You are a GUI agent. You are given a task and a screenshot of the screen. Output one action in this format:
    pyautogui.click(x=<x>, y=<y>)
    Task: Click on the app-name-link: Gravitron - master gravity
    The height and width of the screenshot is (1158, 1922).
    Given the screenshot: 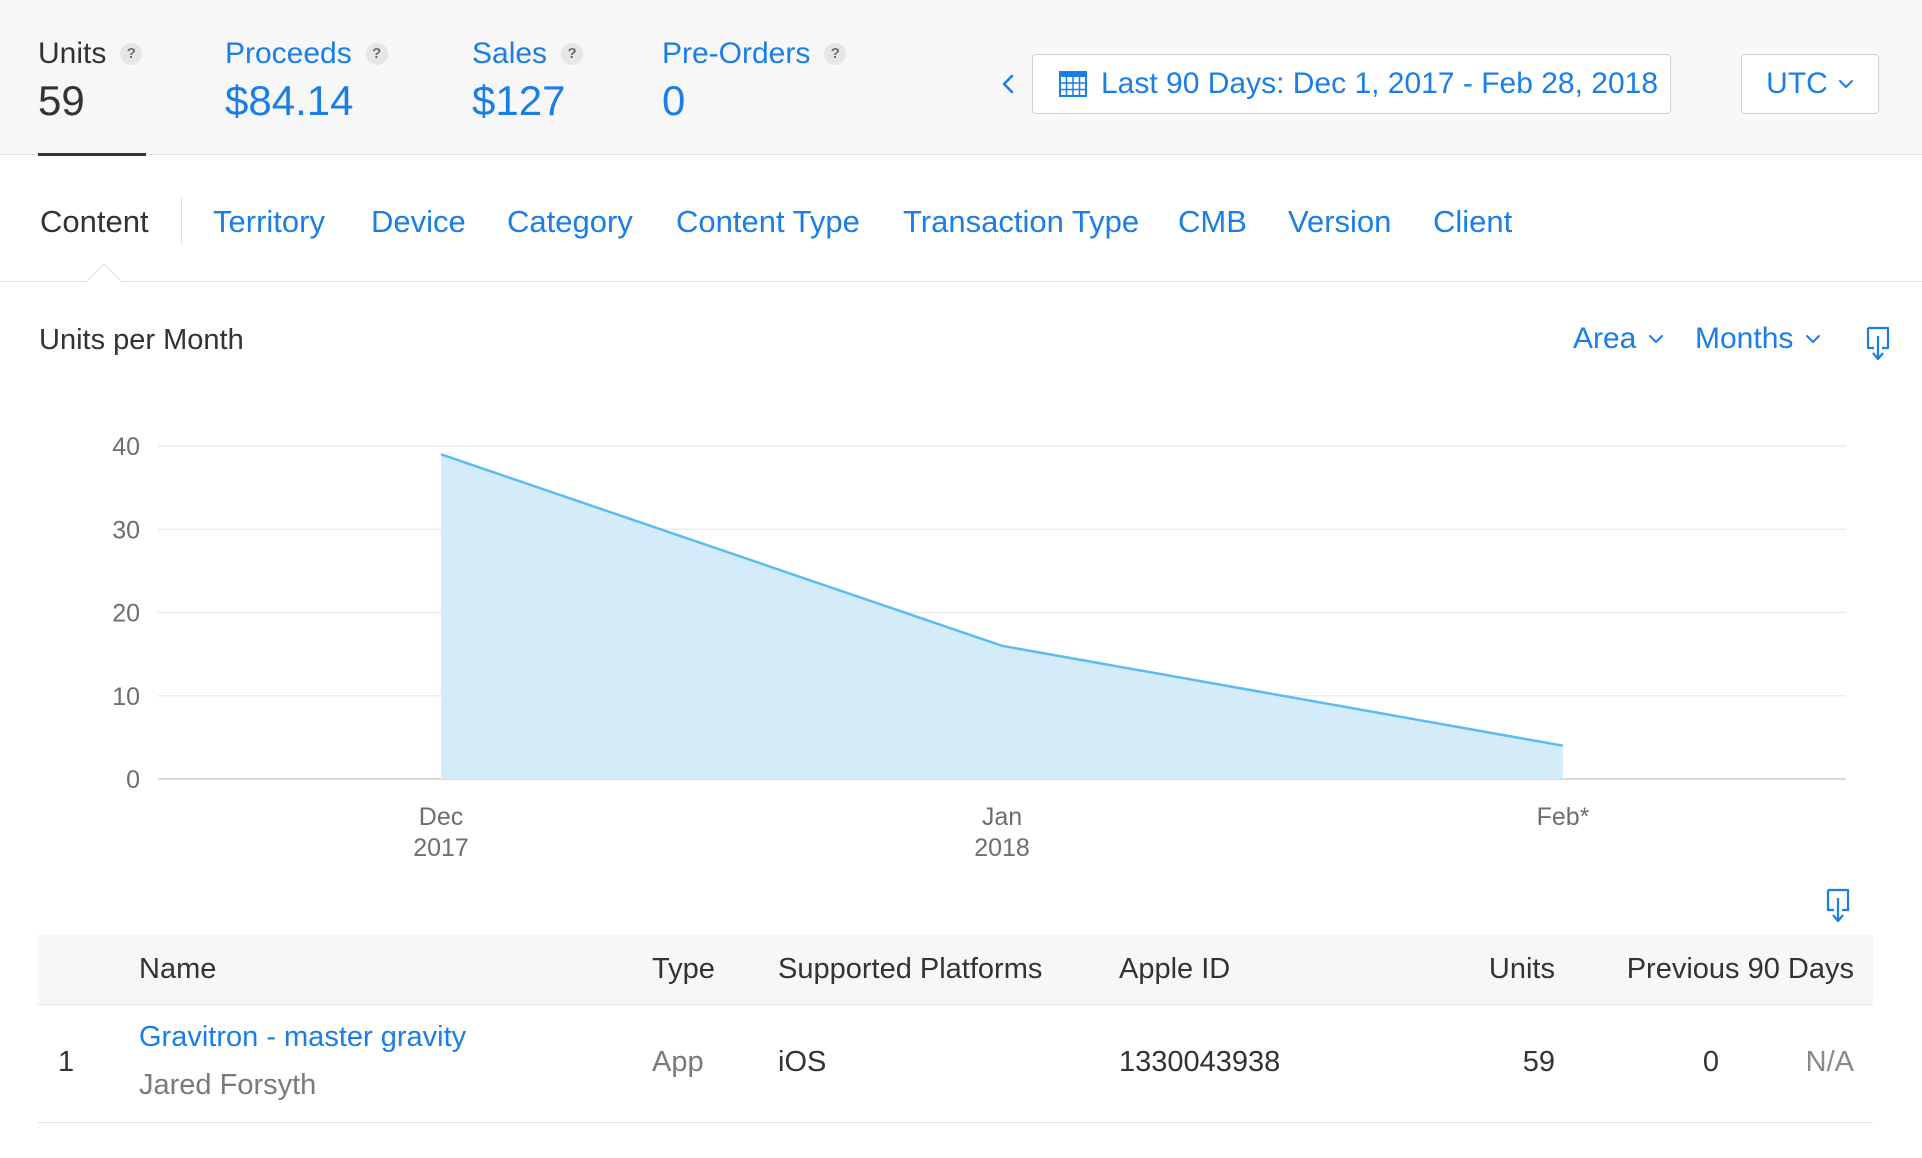 What is the action you would take?
    pyautogui.click(x=302, y=1037)
    